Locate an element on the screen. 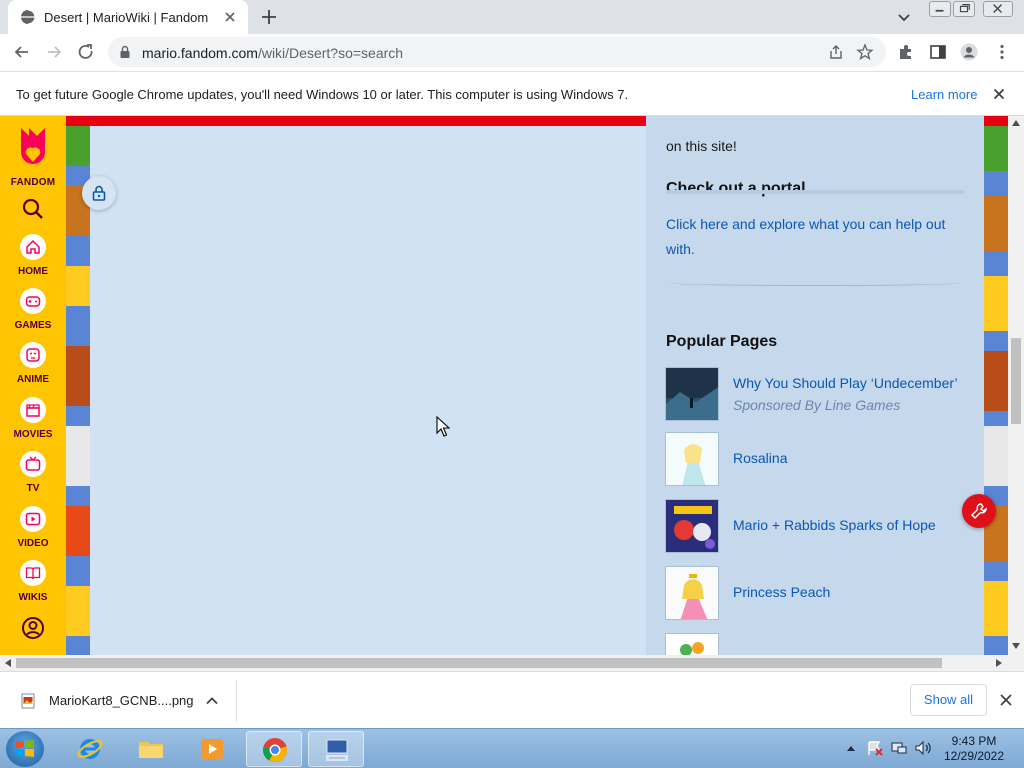  rail-item-tv: TV is located at coordinates (33, 477).